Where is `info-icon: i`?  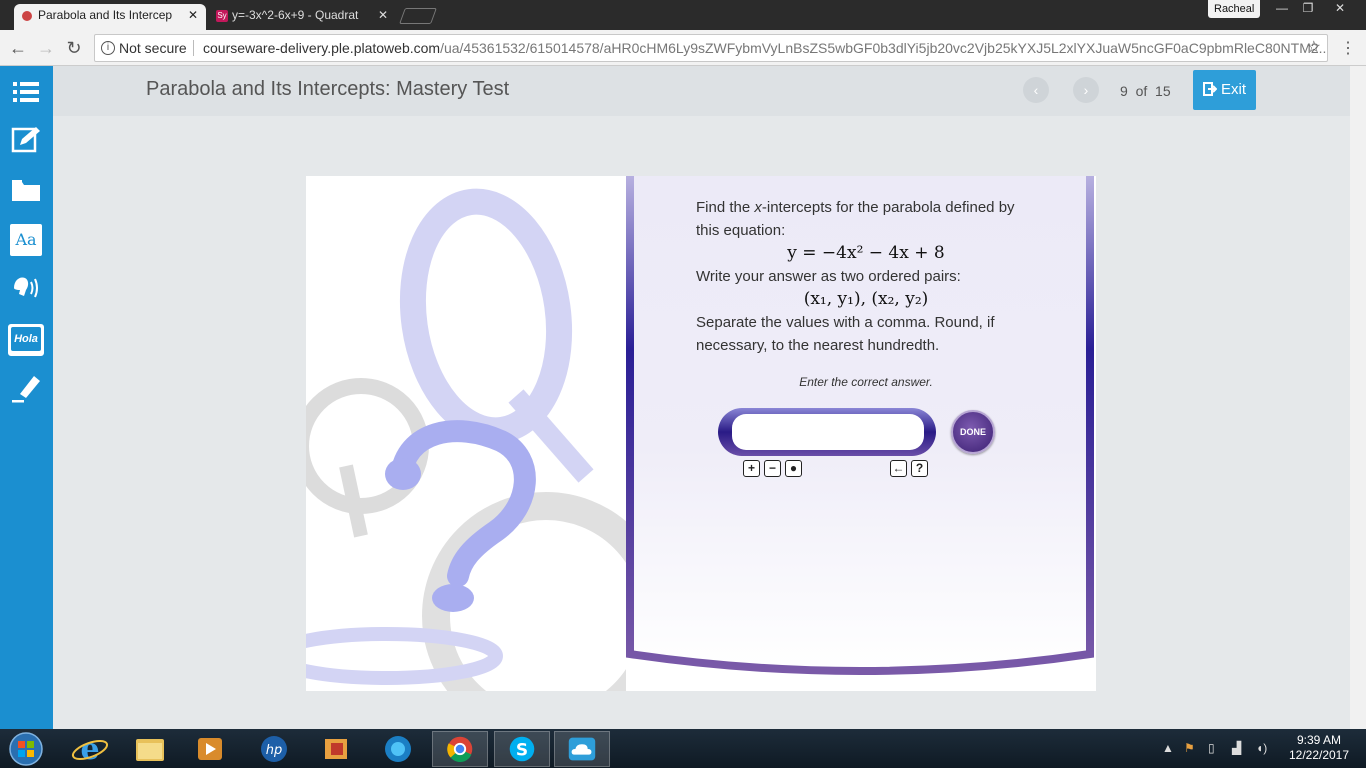 info-icon: i is located at coordinates (108, 48).